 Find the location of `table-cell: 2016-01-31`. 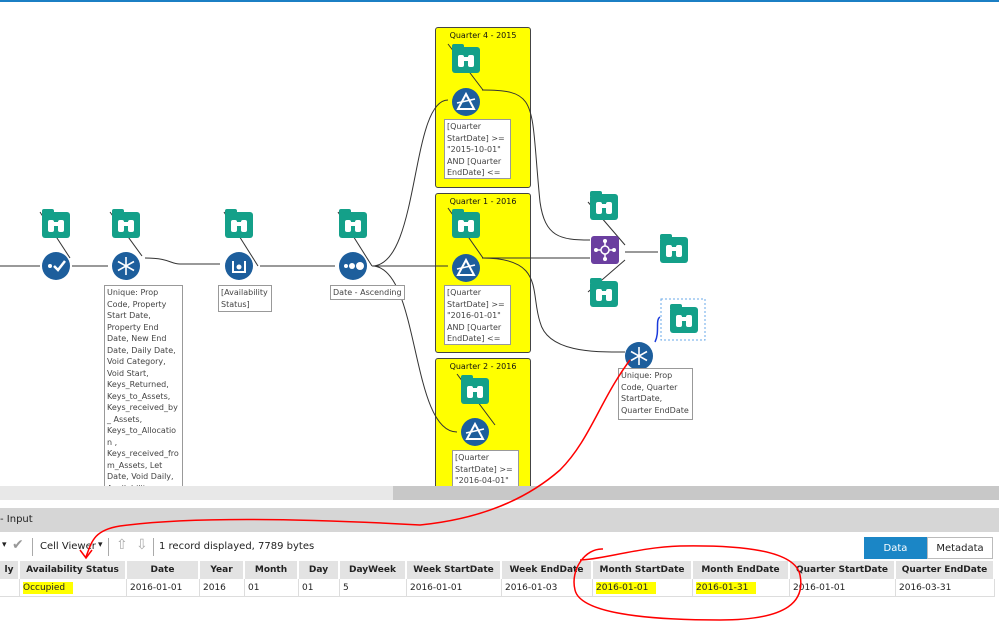

table-cell: 2016-01-31 is located at coordinates (741, 588).